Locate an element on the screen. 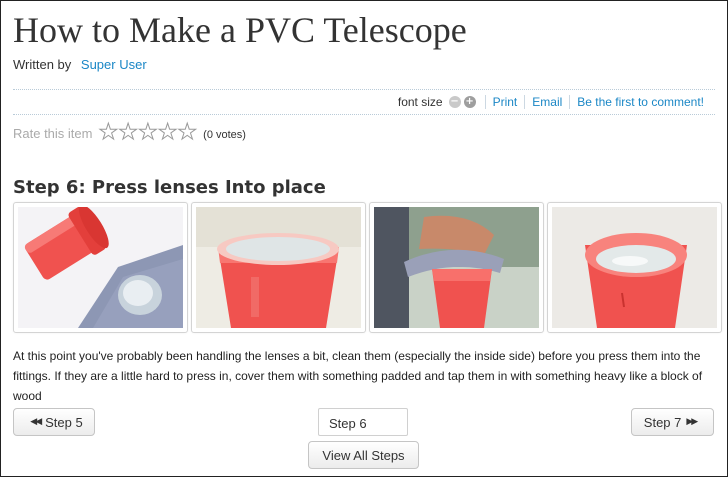 This screenshot has height=477, width=728. font-size-decrease-icon: − is located at coordinates (454, 102).